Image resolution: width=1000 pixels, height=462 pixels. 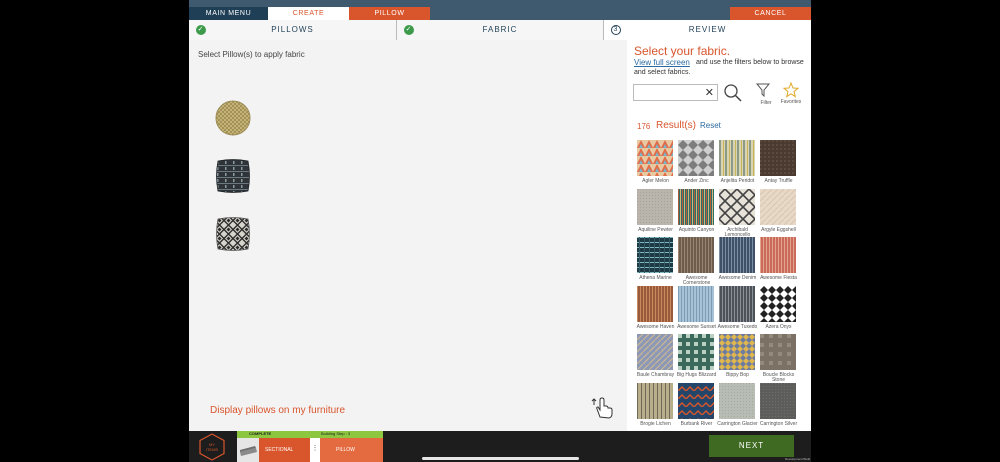 What do you see at coordinates (778, 327) in the screenshot?
I see `fabric-name: Azera Onyx` at bounding box center [778, 327].